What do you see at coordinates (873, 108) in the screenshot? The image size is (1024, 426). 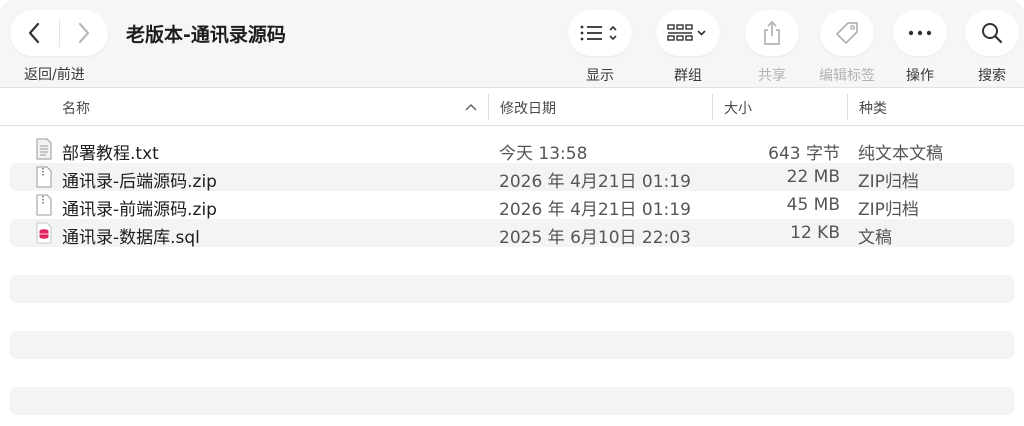 I see `column-header-kind: 种类` at bounding box center [873, 108].